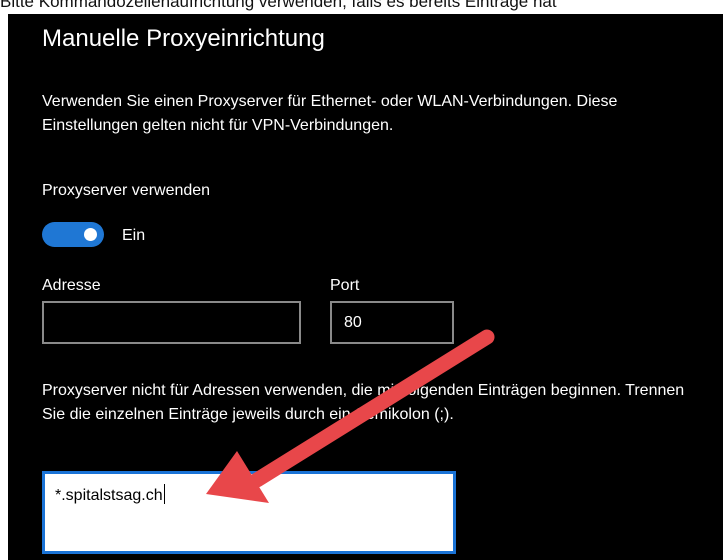 This screenshot has width=723, height=560. I want to click on use-proxy-label: Proxyserver verwenden, so click(126, 190).